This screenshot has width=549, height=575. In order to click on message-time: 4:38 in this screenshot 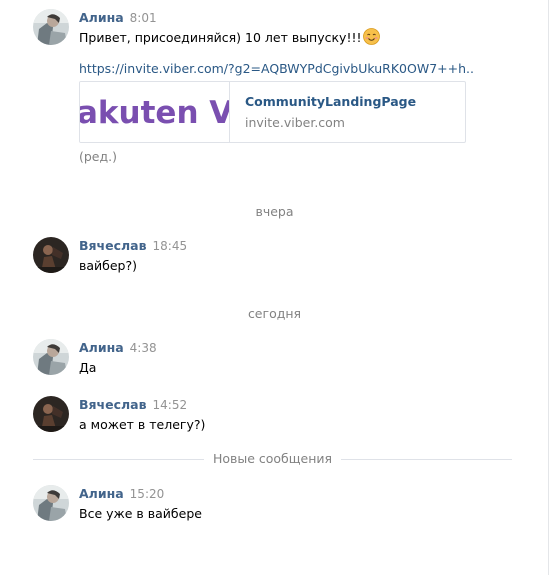, I will do `click(143, 348)`.